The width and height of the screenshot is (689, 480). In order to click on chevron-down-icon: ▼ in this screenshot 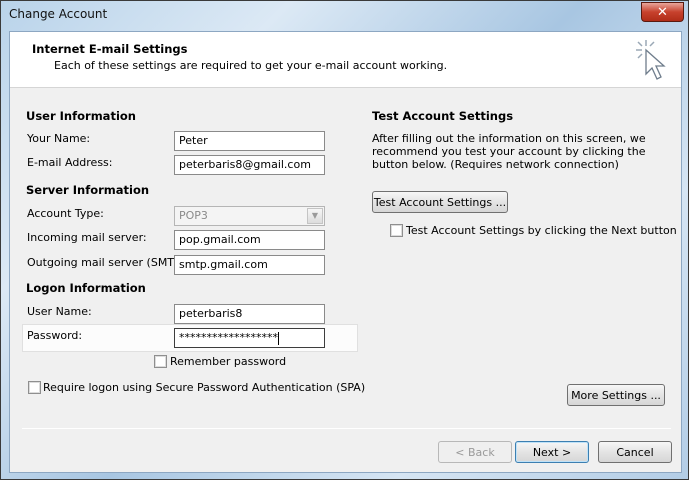, I will do `click(315, 216)`.